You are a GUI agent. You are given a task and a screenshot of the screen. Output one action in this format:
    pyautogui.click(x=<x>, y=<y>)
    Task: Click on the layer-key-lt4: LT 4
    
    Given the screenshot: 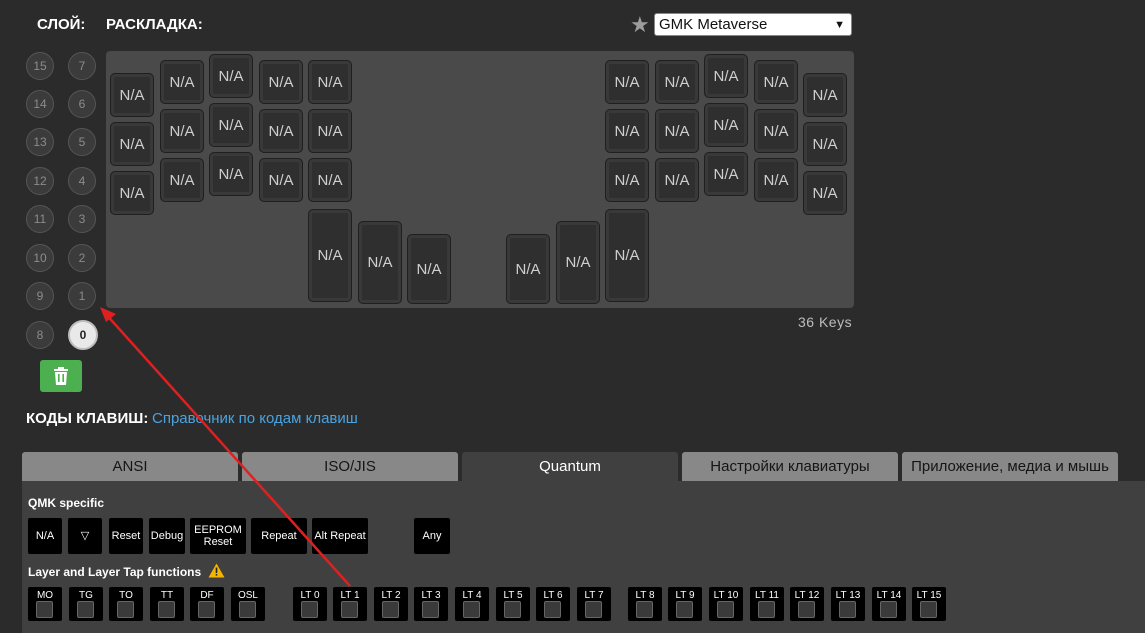 What is the action you would take?
    pyautogui.click(x=472, y=604)
    